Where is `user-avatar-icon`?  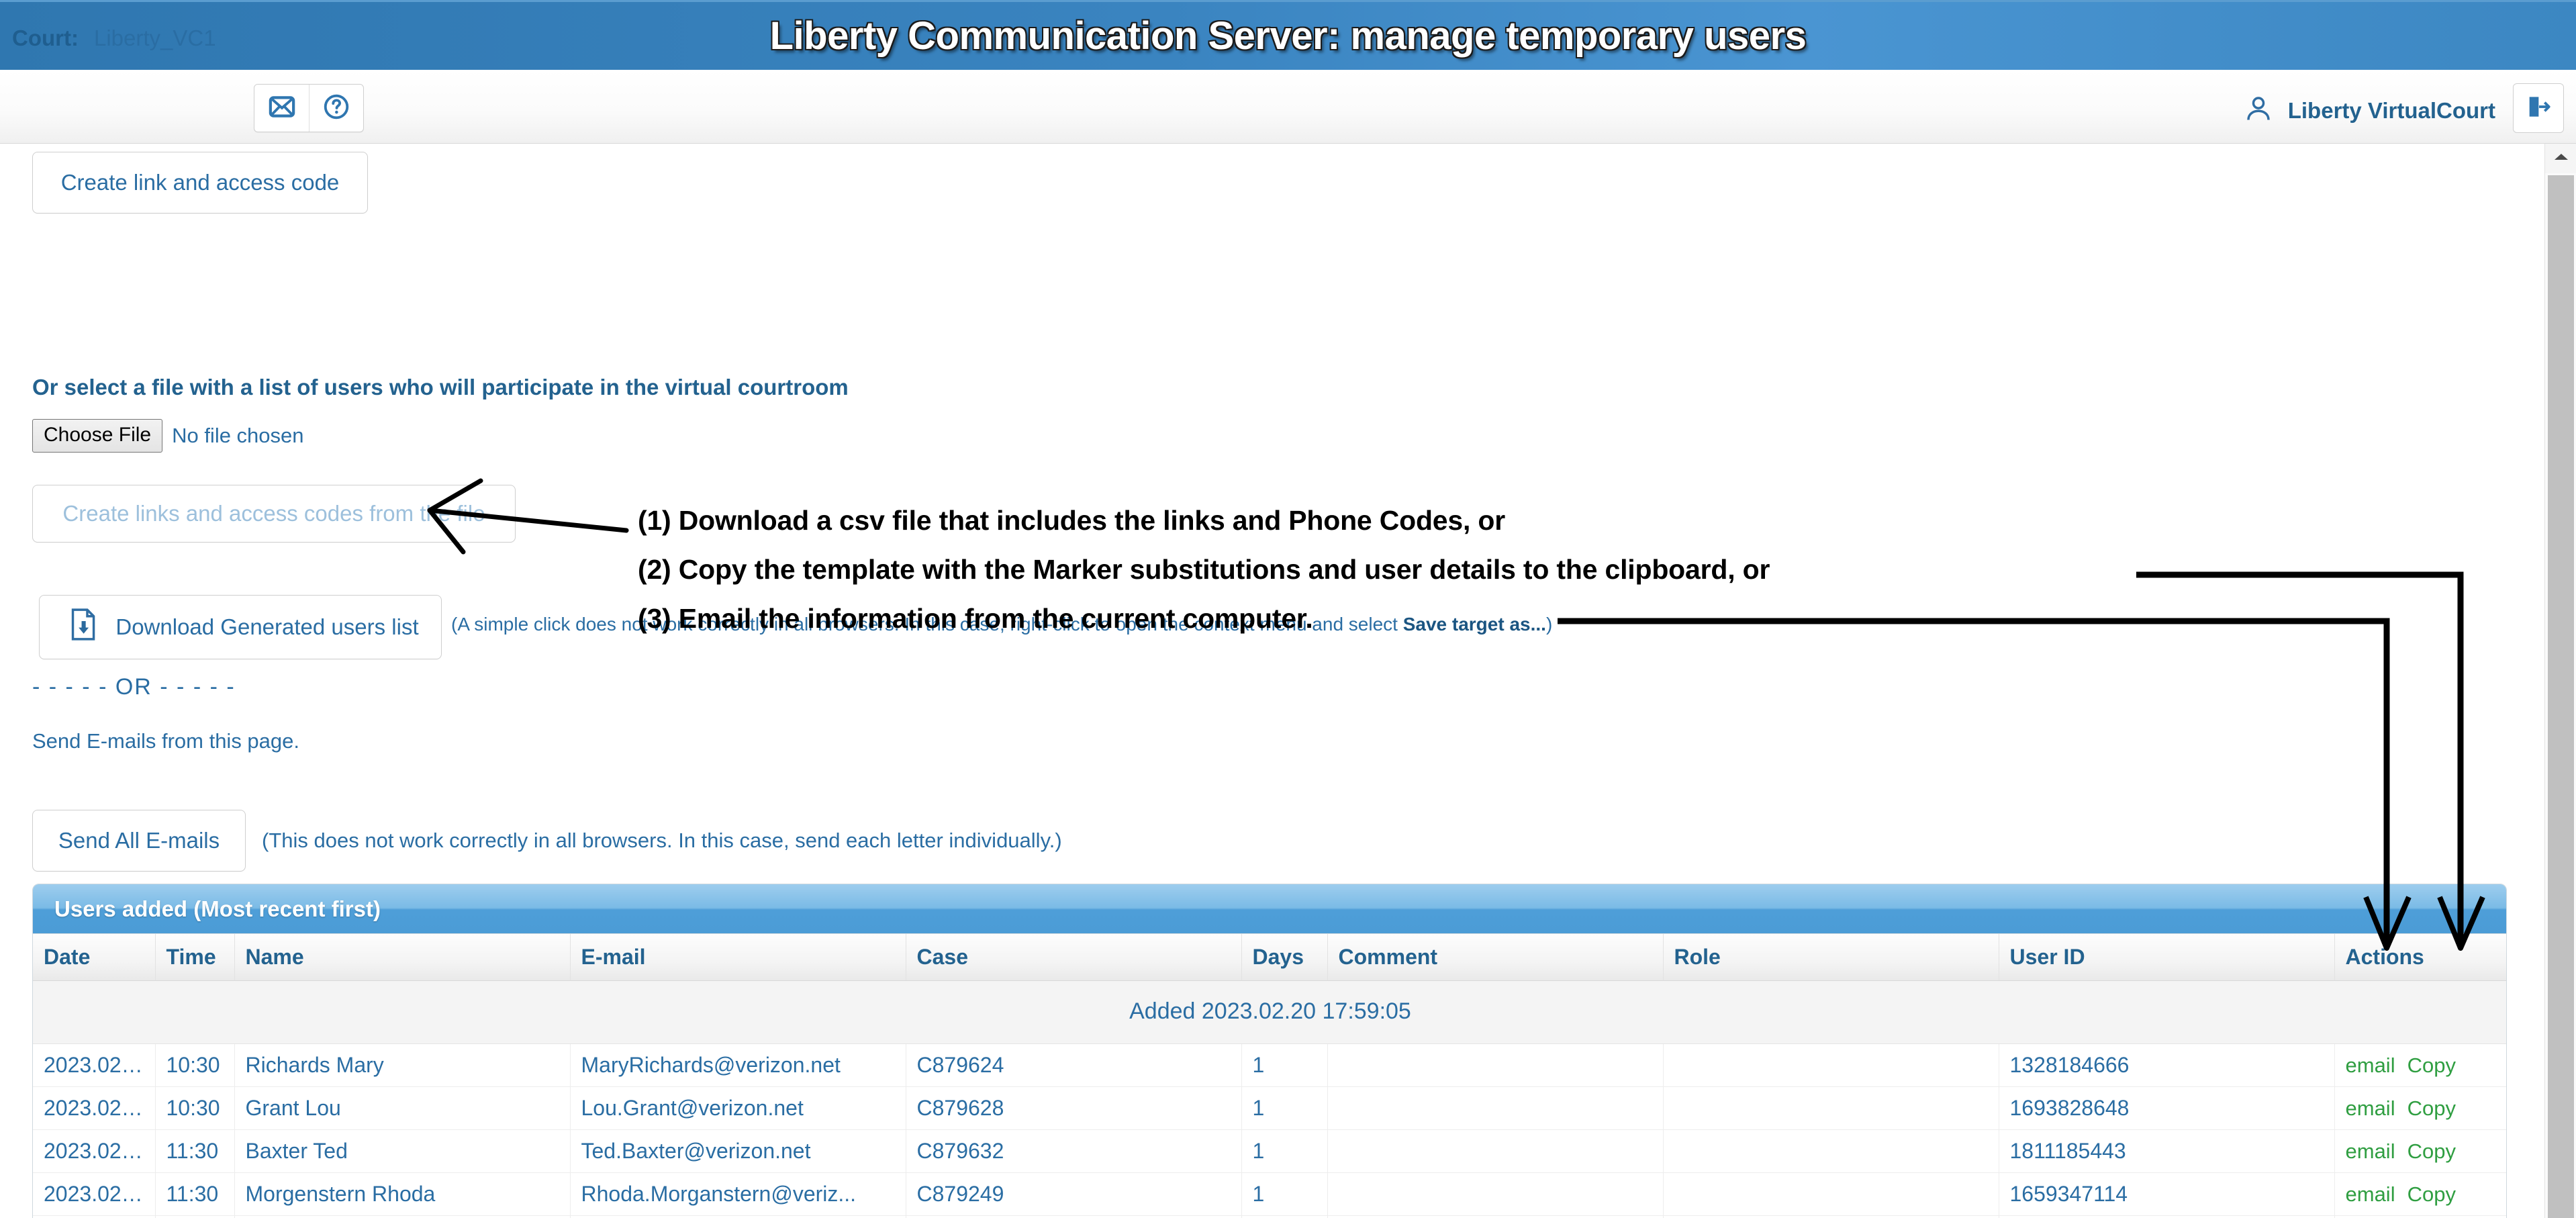
user-avatar-icon is located at coordinates (2258, 111).